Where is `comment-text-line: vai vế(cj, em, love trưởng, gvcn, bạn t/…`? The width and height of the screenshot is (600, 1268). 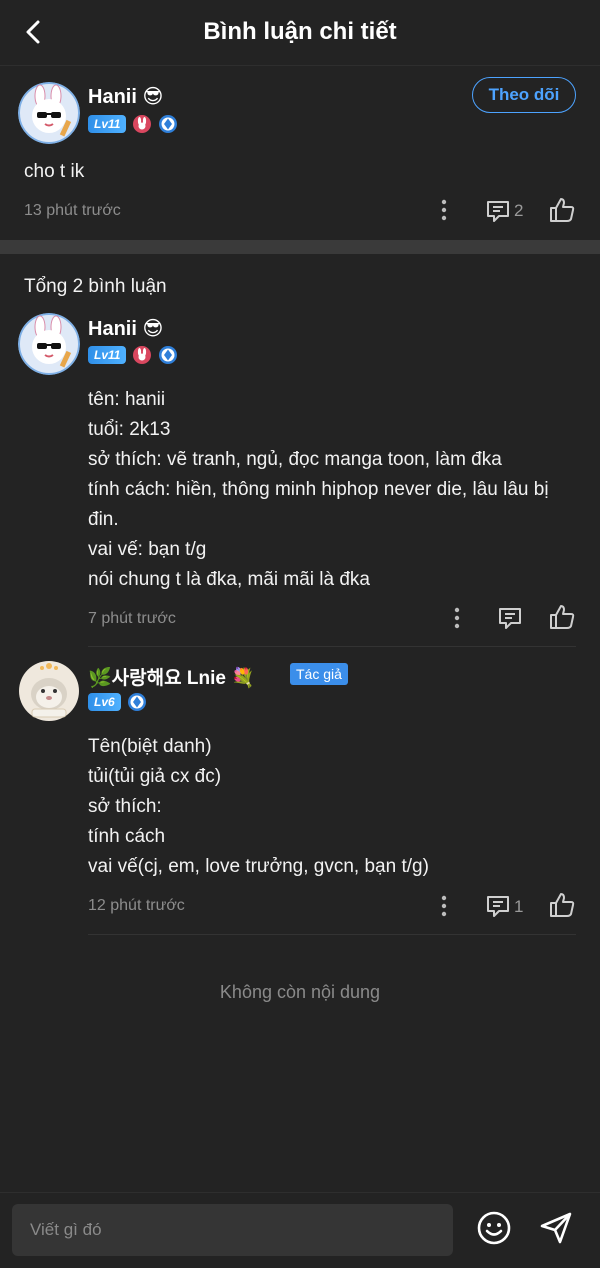
comment-text-line: vai vế(cj, em, love trưởng, gvcn, bạn t/… is located at coordinates (258, 866).